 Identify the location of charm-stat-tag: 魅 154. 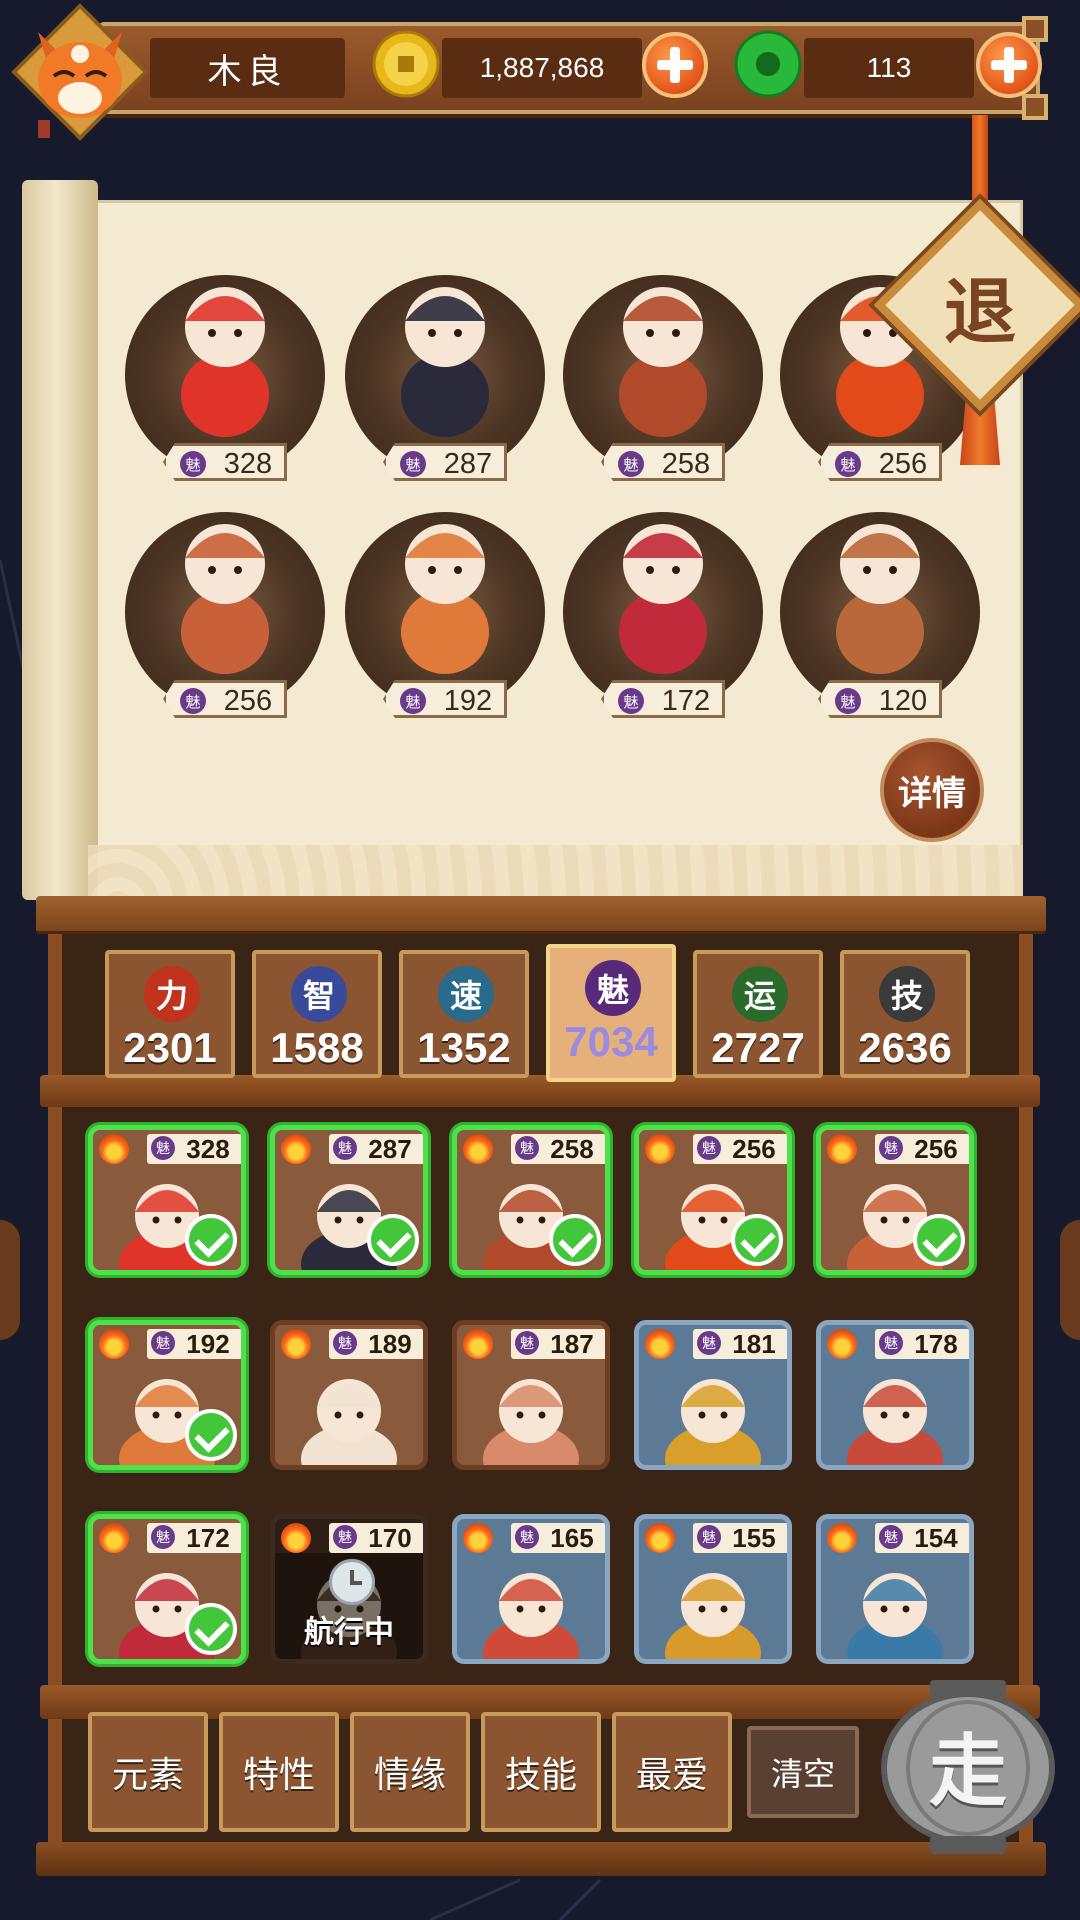
(922, 1538).